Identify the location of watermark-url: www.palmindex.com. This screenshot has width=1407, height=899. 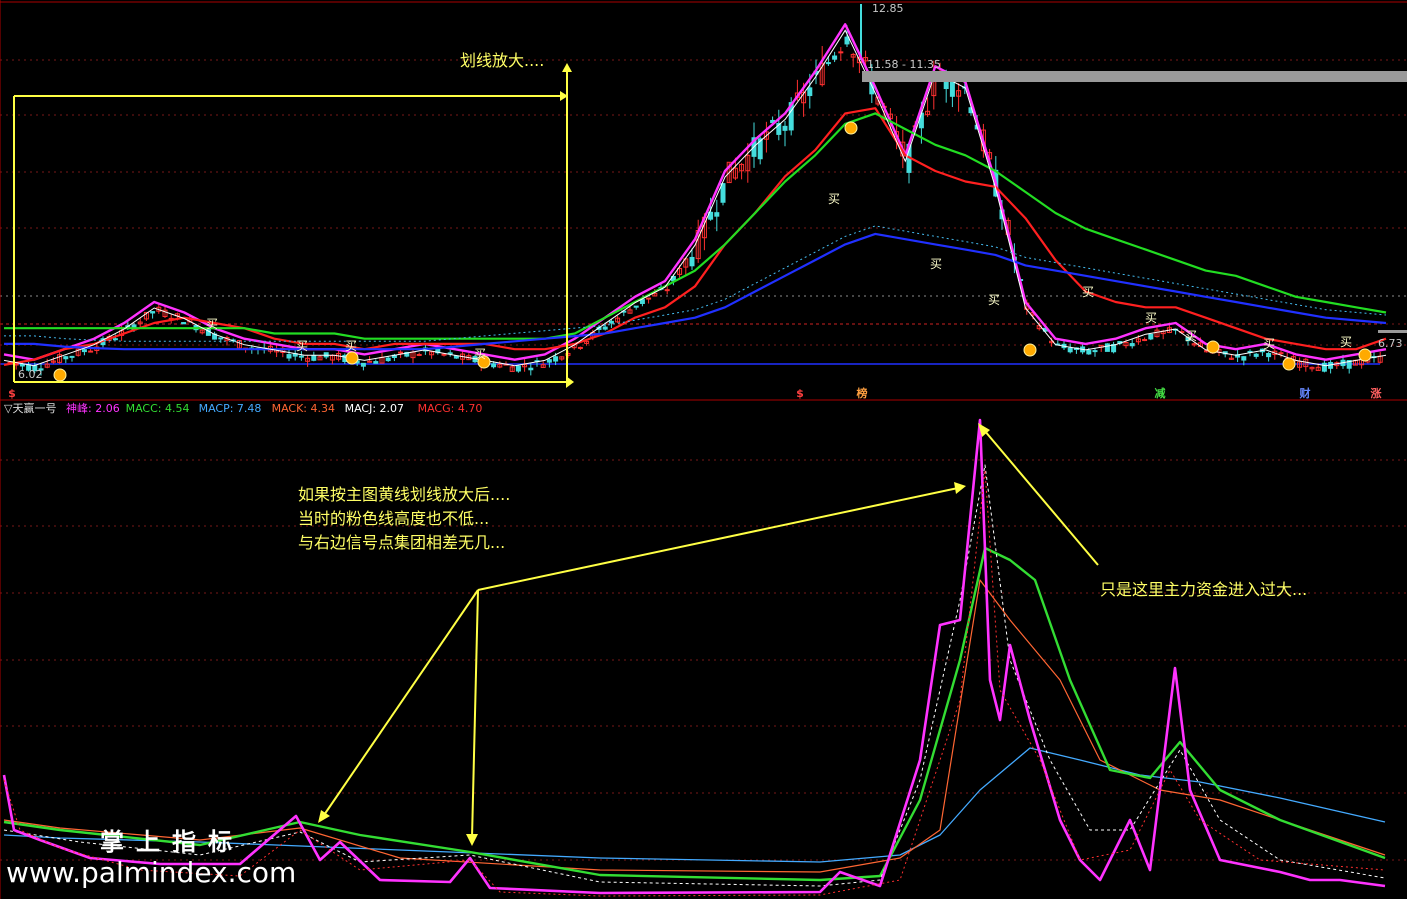
(151, 872).